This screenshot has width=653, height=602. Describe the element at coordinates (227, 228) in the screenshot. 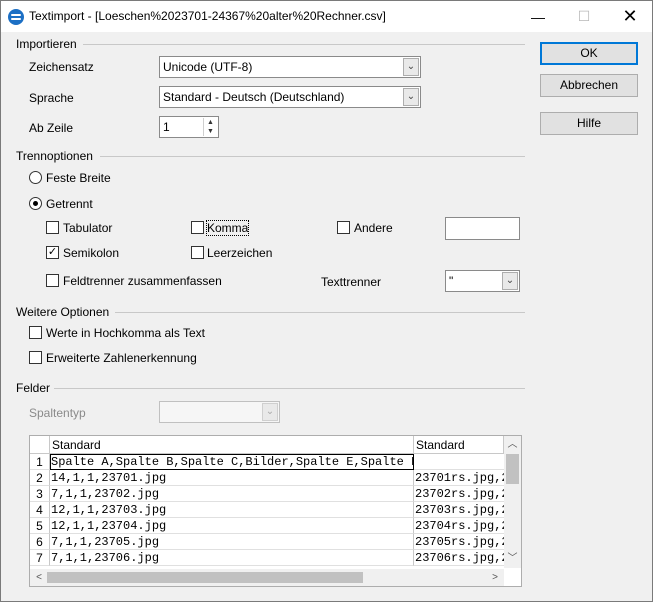

I see `comma-label: Komma` at that location.